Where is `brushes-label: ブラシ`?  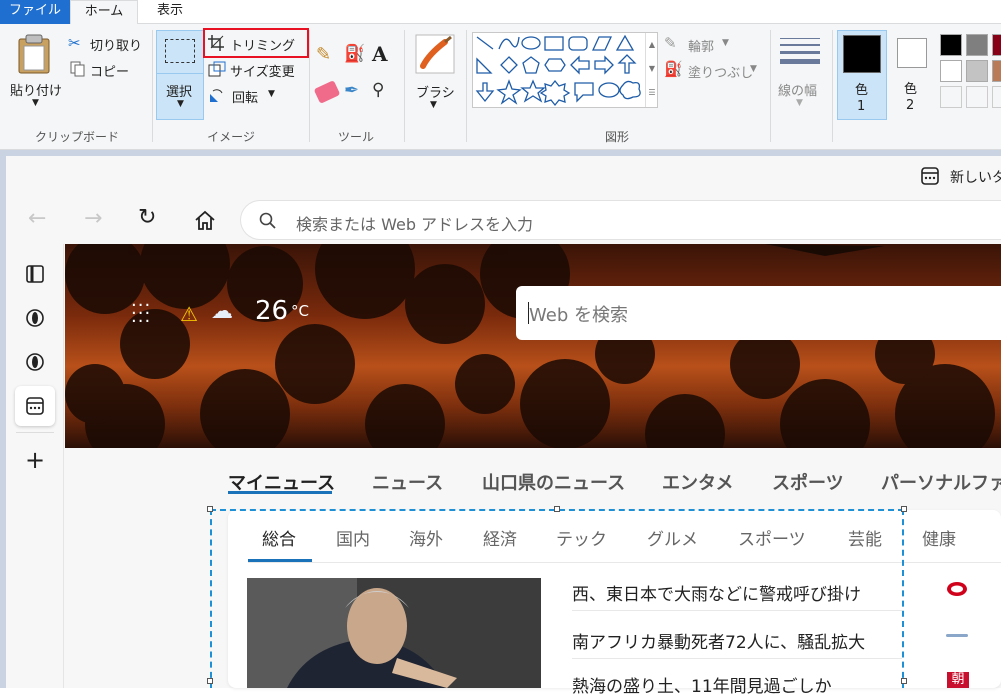
brushes-label: ブラシ is located at coordinates (435, 93).